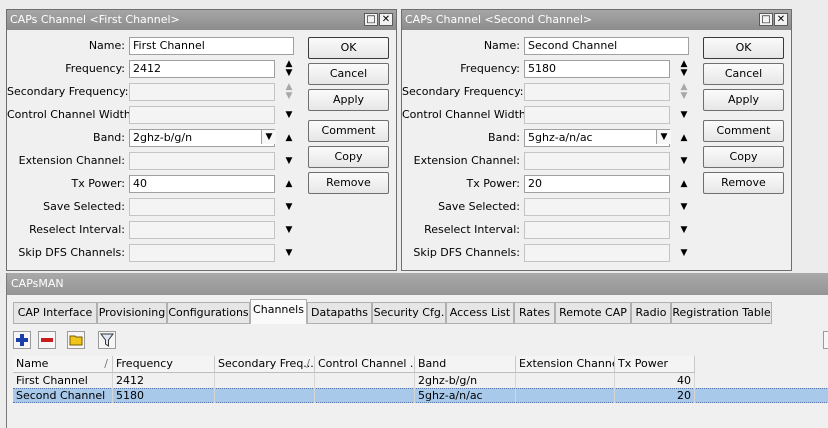  What do you see at coordinates (76, 340) in the screenshot?
I see `comment-item-button` at bounding box center [76, 340].